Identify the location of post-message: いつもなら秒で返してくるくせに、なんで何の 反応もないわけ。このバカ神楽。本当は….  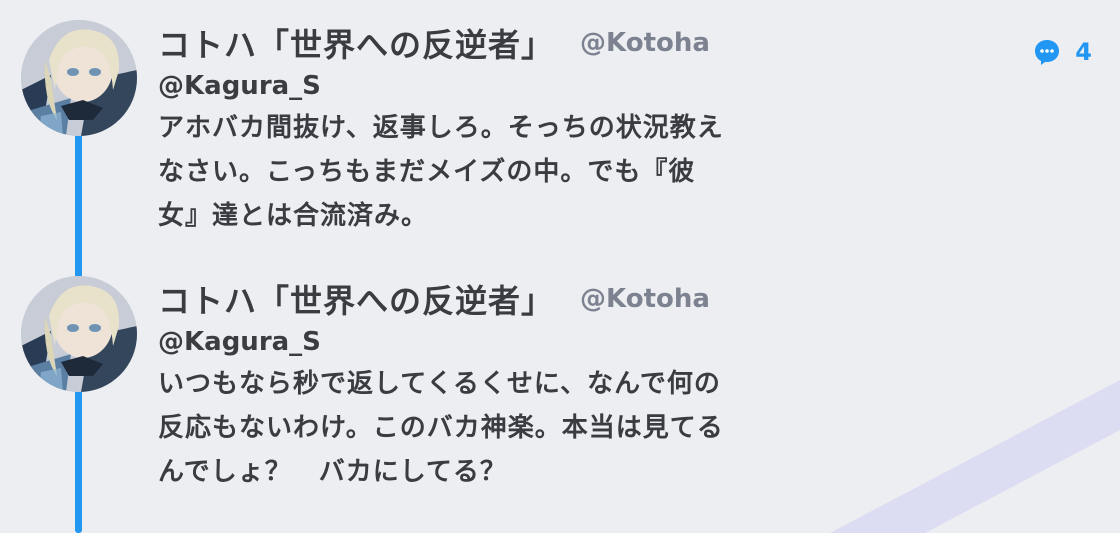
(441, 428).